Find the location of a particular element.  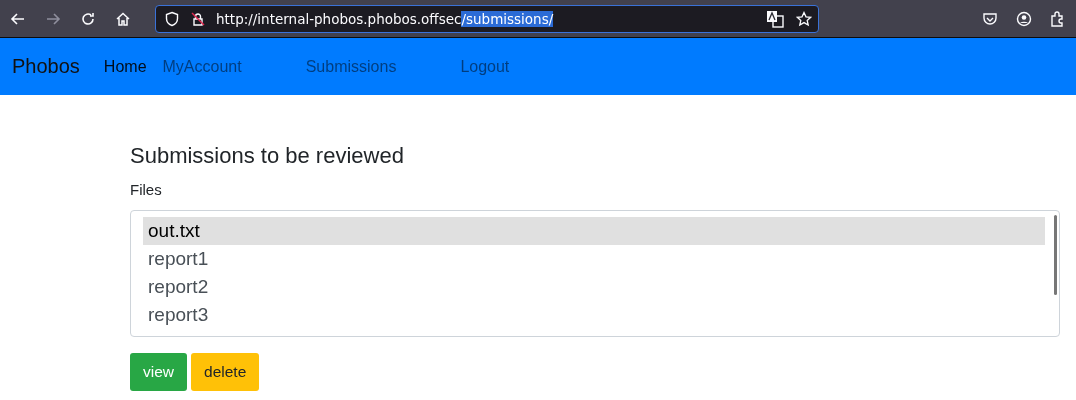

pocket-icon is located at coordinates (990, 18).